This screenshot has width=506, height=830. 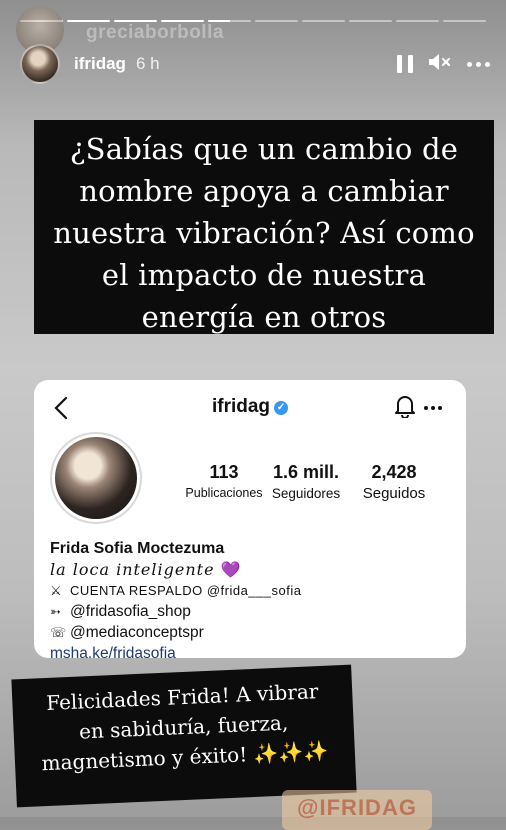 What do you see at coordinates (55, 611) in the screenshot?
I see `arrow-icon: ➳` at bounding box center [55, 611].